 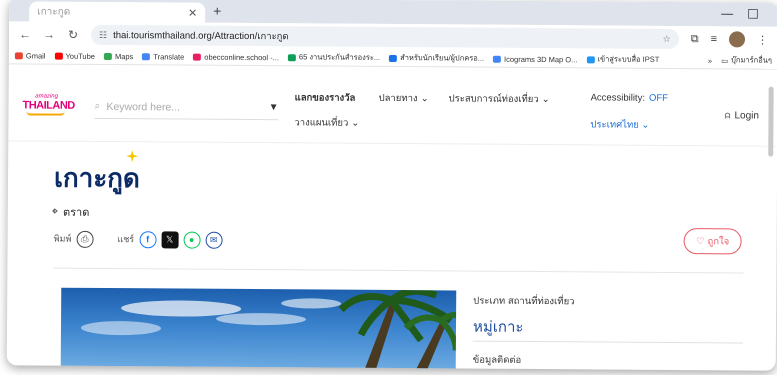 What do you see at coordinates (126, 239) in the screenshot?
I see `share-label: แชร์` at bounding box center [126, 239].